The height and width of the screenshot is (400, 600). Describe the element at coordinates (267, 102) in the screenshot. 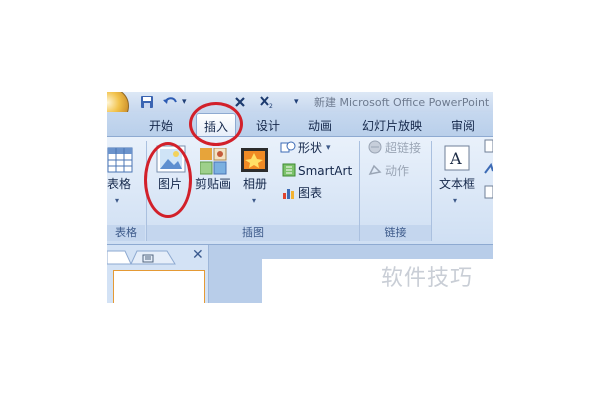

I see `subscript-icon: 2` at that location.